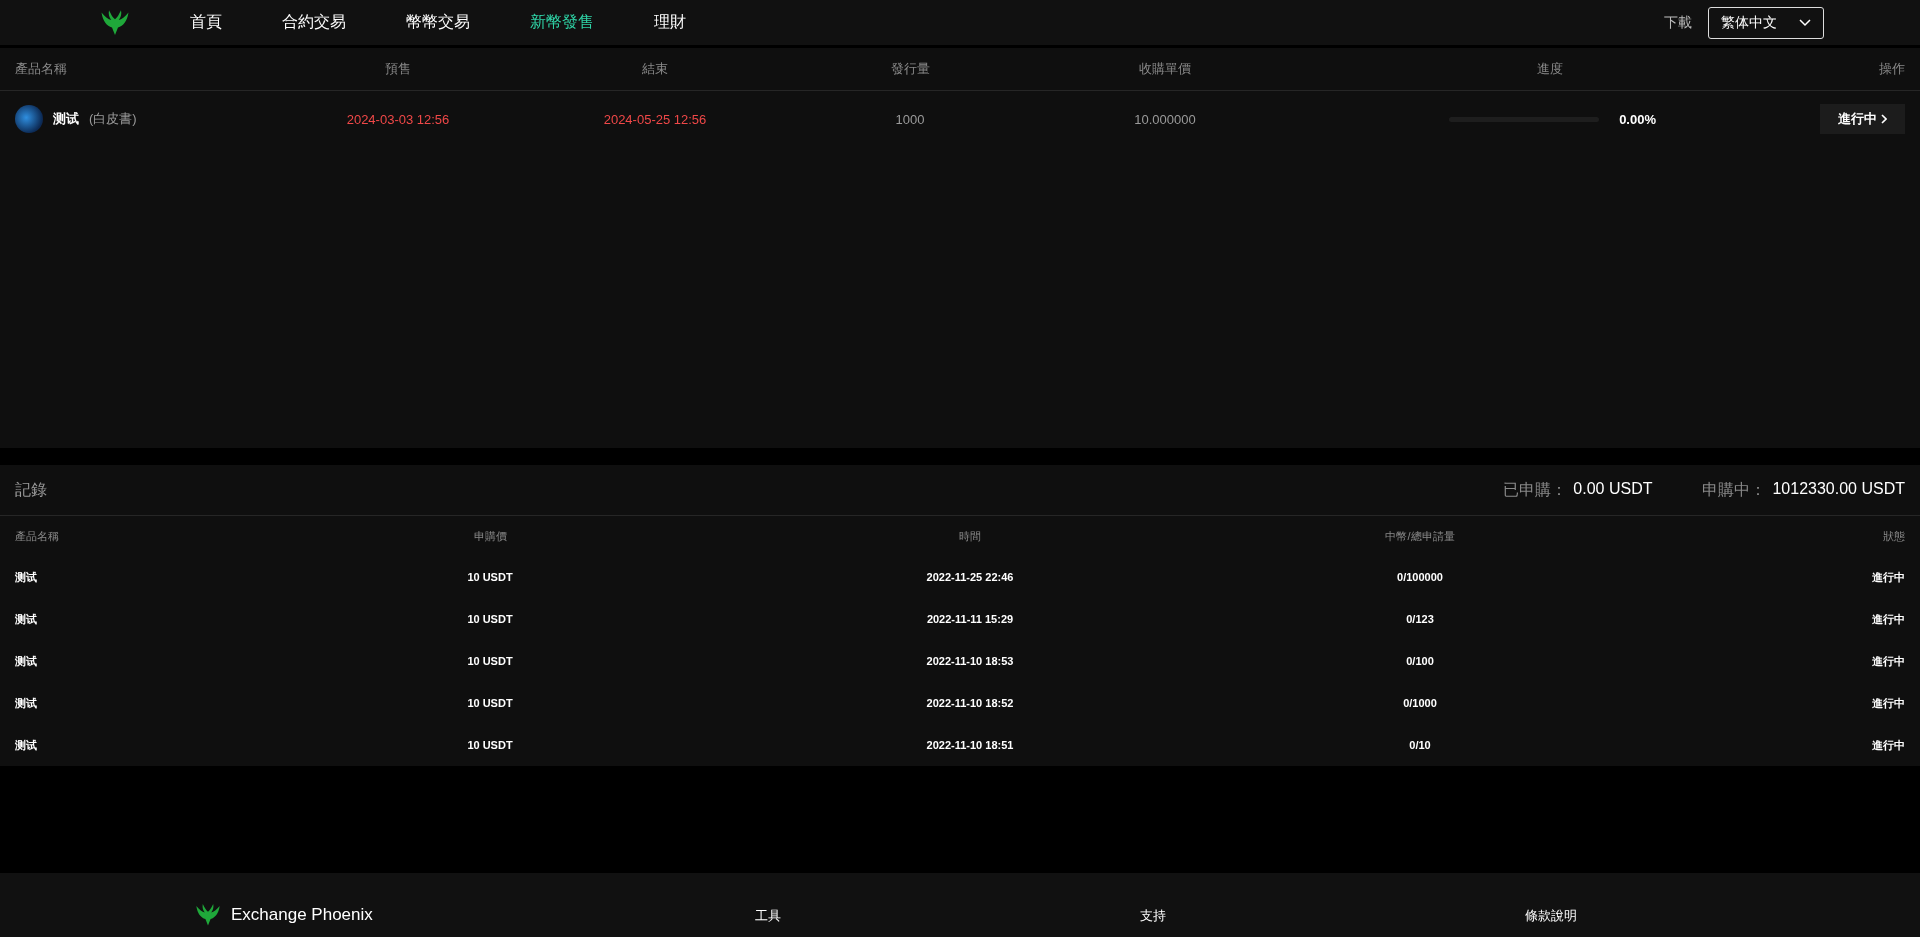 Image resolution: width=1920 pixels, height=937 pixels. What do you see at coordinates (655, 119) in the screenshot?
I see `end-time: 2024-05-25 12:56` at bounding box center [655, 119].